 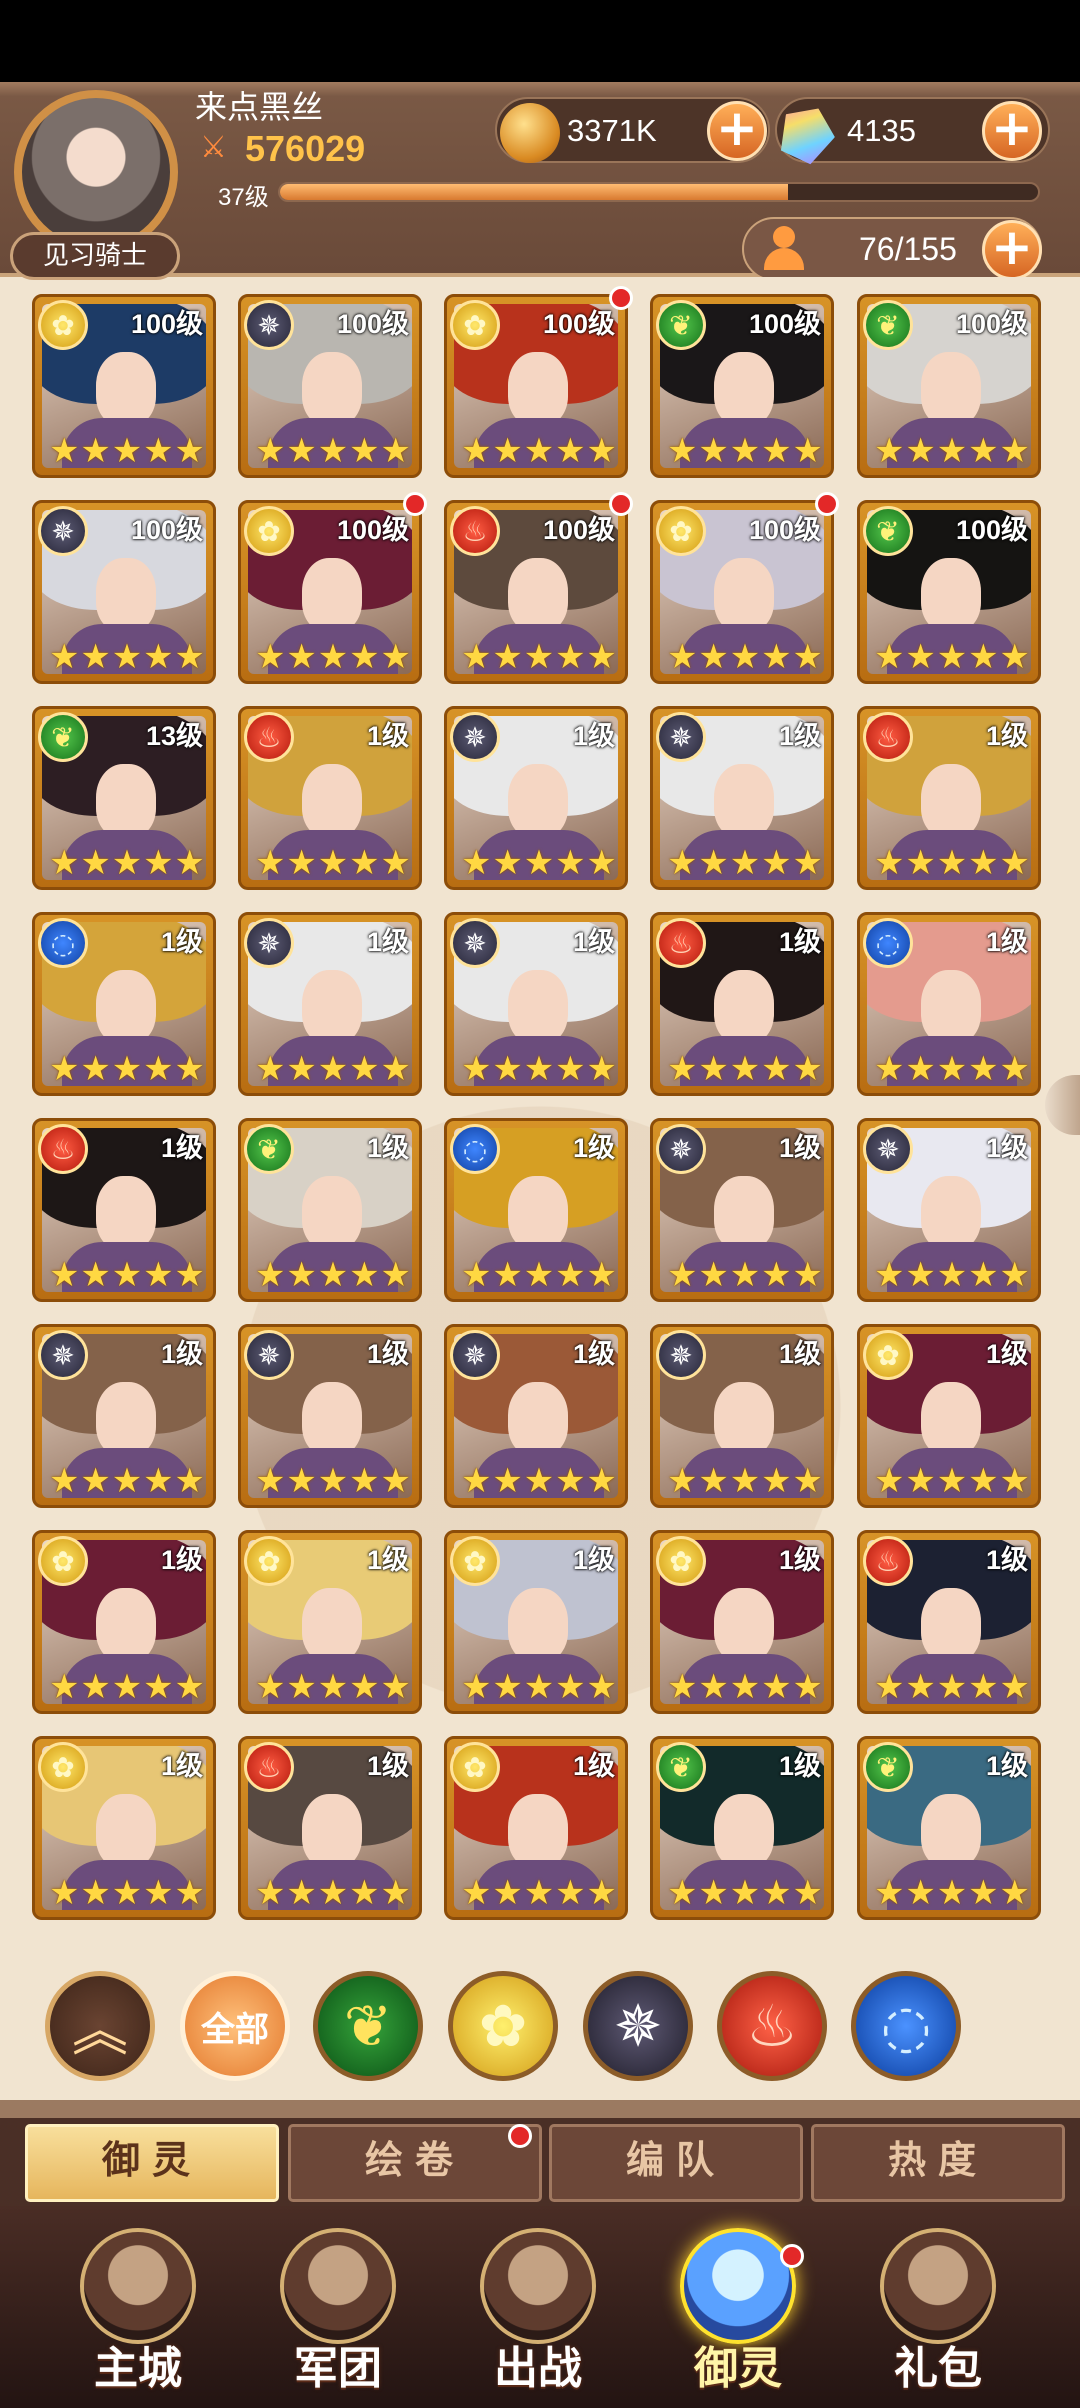 I want to click on tab-3: 编队, so click(x=676, y=2163).